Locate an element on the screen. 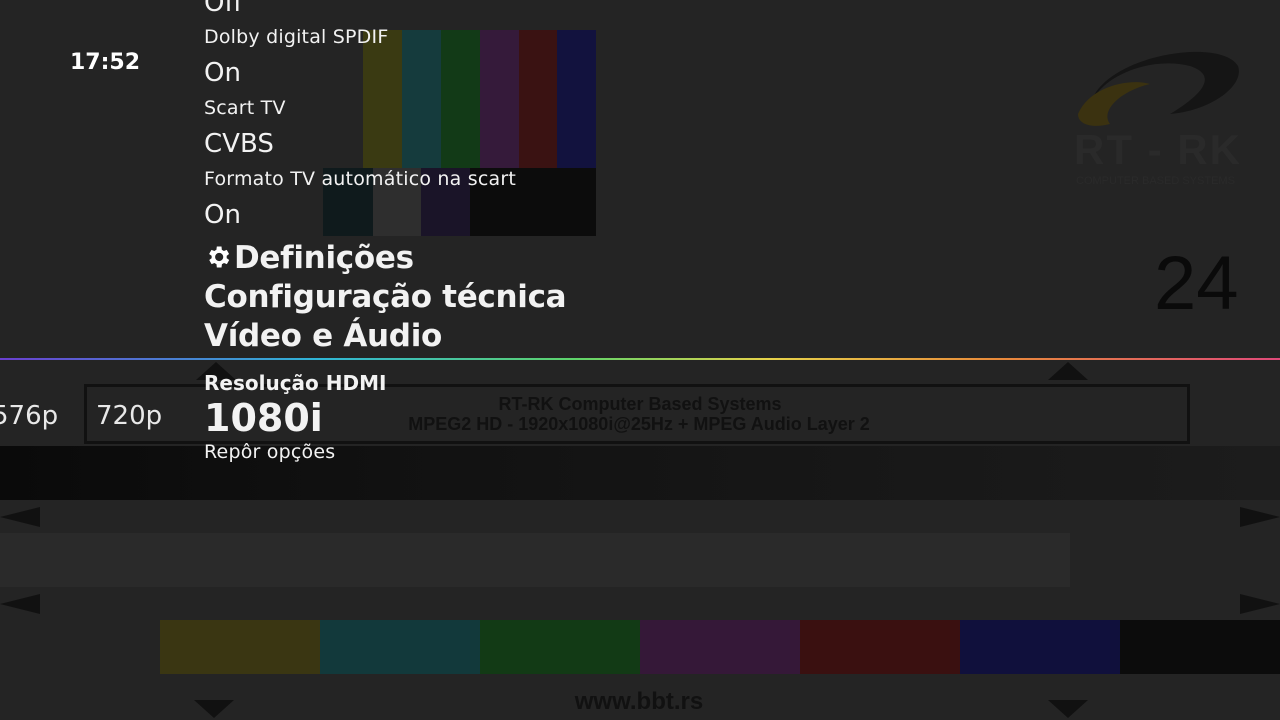 The height and width of the screenshot is (720, 1280). menu-value-auto-tv-format: On is located at coordinates (222, 215).